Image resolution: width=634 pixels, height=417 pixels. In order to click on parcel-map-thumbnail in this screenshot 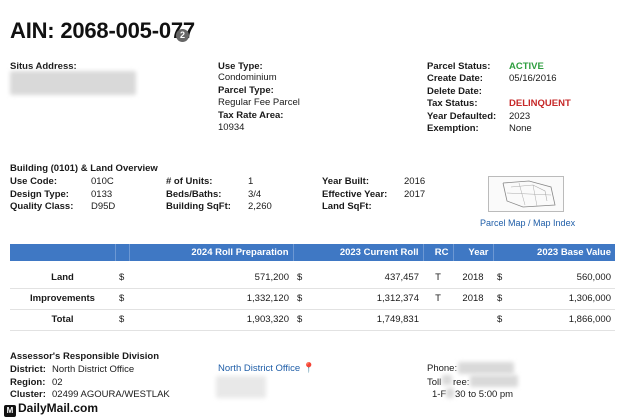, I will do `click(526, 194)`.